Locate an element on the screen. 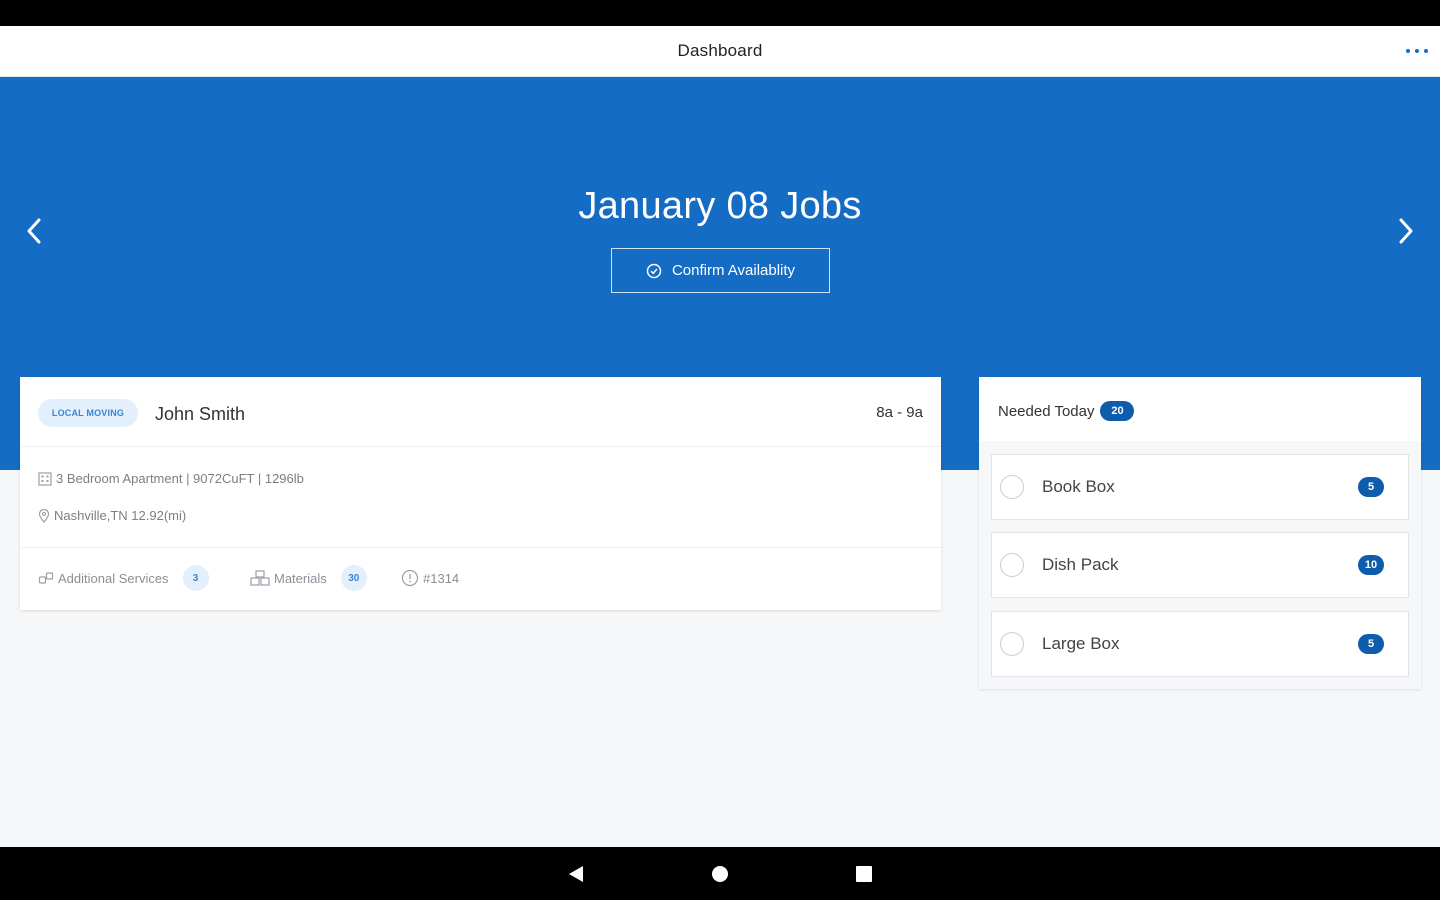 The image size is (1440, 900). page-title: Dashboard is located at coordinates (720, 50).